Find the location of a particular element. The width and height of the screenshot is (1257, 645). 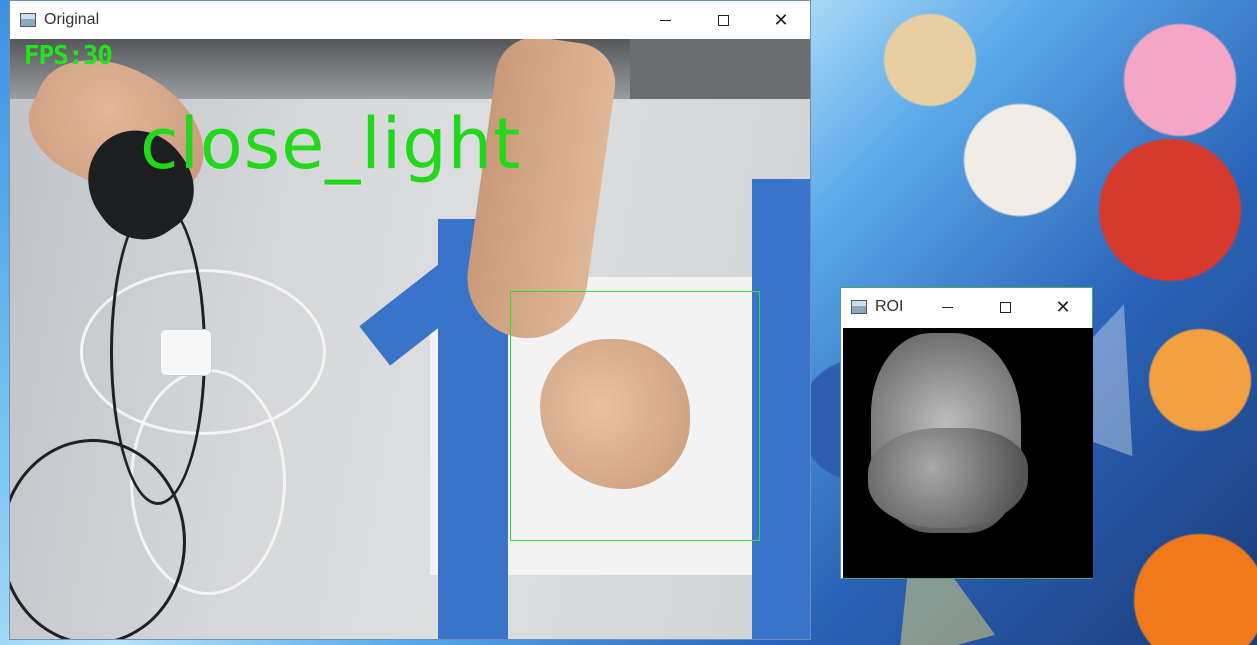

roi-titlebar: ROI ✕ is located at coordinates (966, 307).